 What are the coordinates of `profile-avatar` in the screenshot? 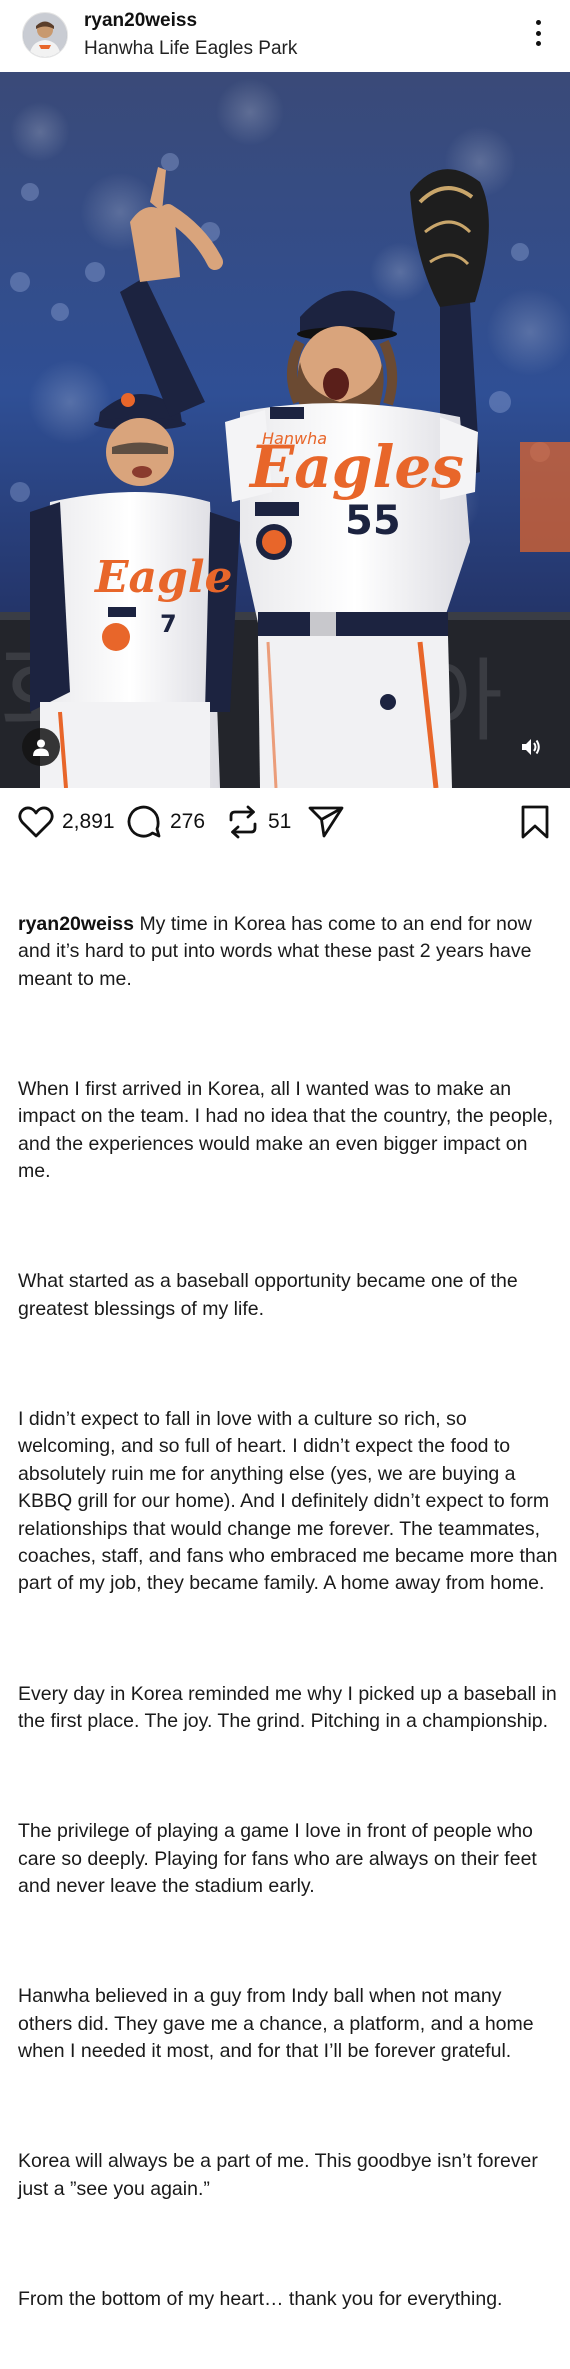 It's located at (45, 35).